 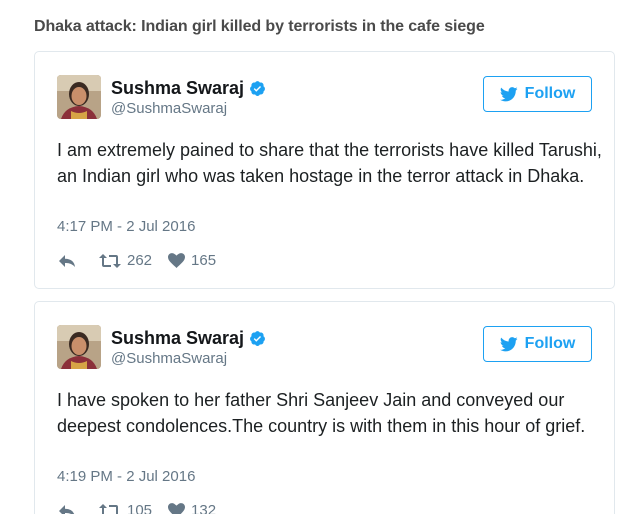 What do you see at coordinates (126, 476) in the screenshot?
I see `tweet-timestamp: 4:19 PM - 2 Jul 2016` at bounding box center [126, 476].